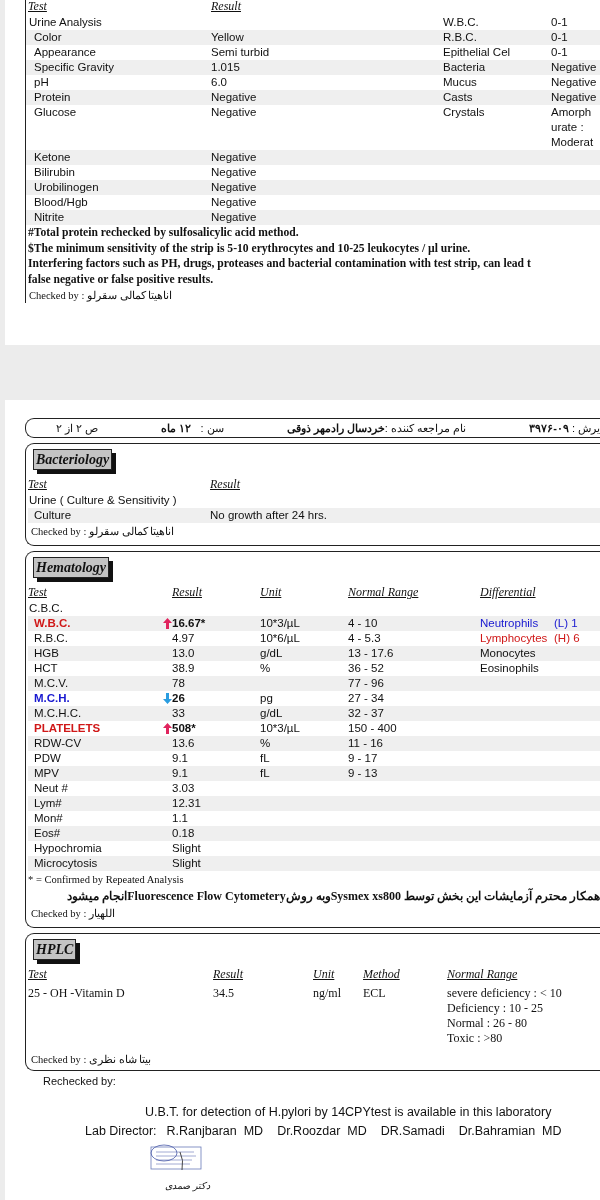 The width and height of the screenshot is (600, 1200). Describe the element at coordinates (458, 97) in the screenshot. I see `test-name: Casts` at that location.